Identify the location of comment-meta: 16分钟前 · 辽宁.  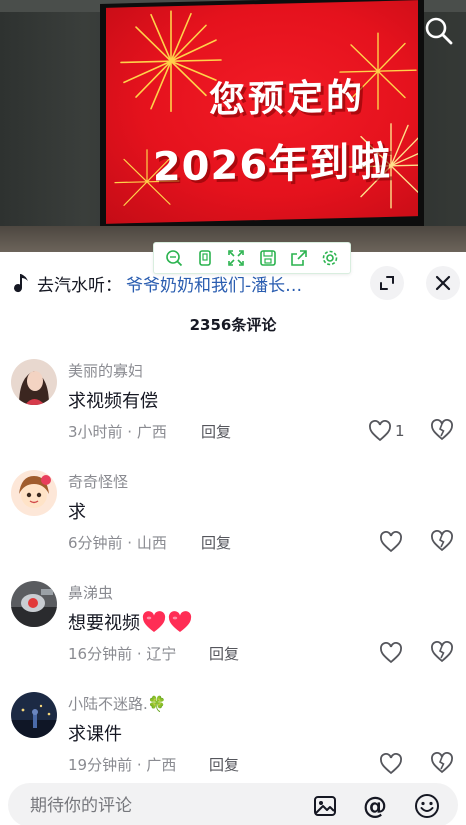
(122, 654).